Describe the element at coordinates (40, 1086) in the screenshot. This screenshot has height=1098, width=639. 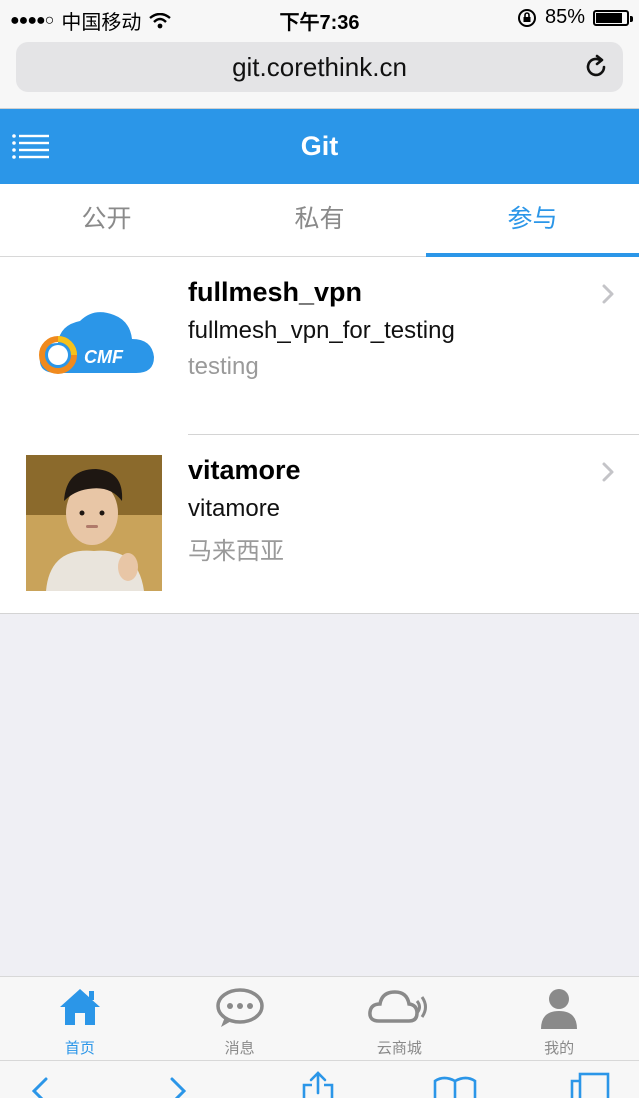
I see `back-icon` at that location.